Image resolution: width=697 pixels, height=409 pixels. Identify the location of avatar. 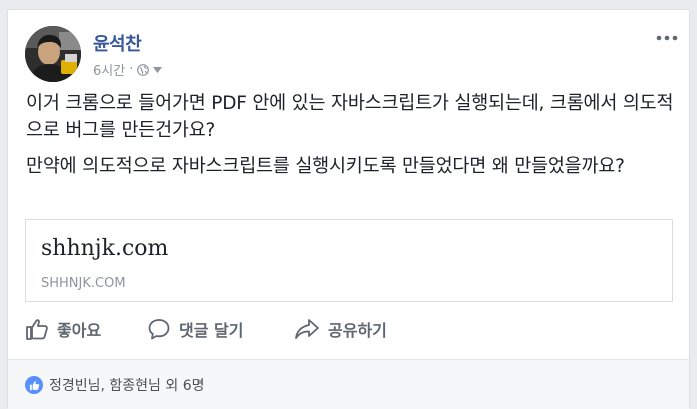
(53, 54).